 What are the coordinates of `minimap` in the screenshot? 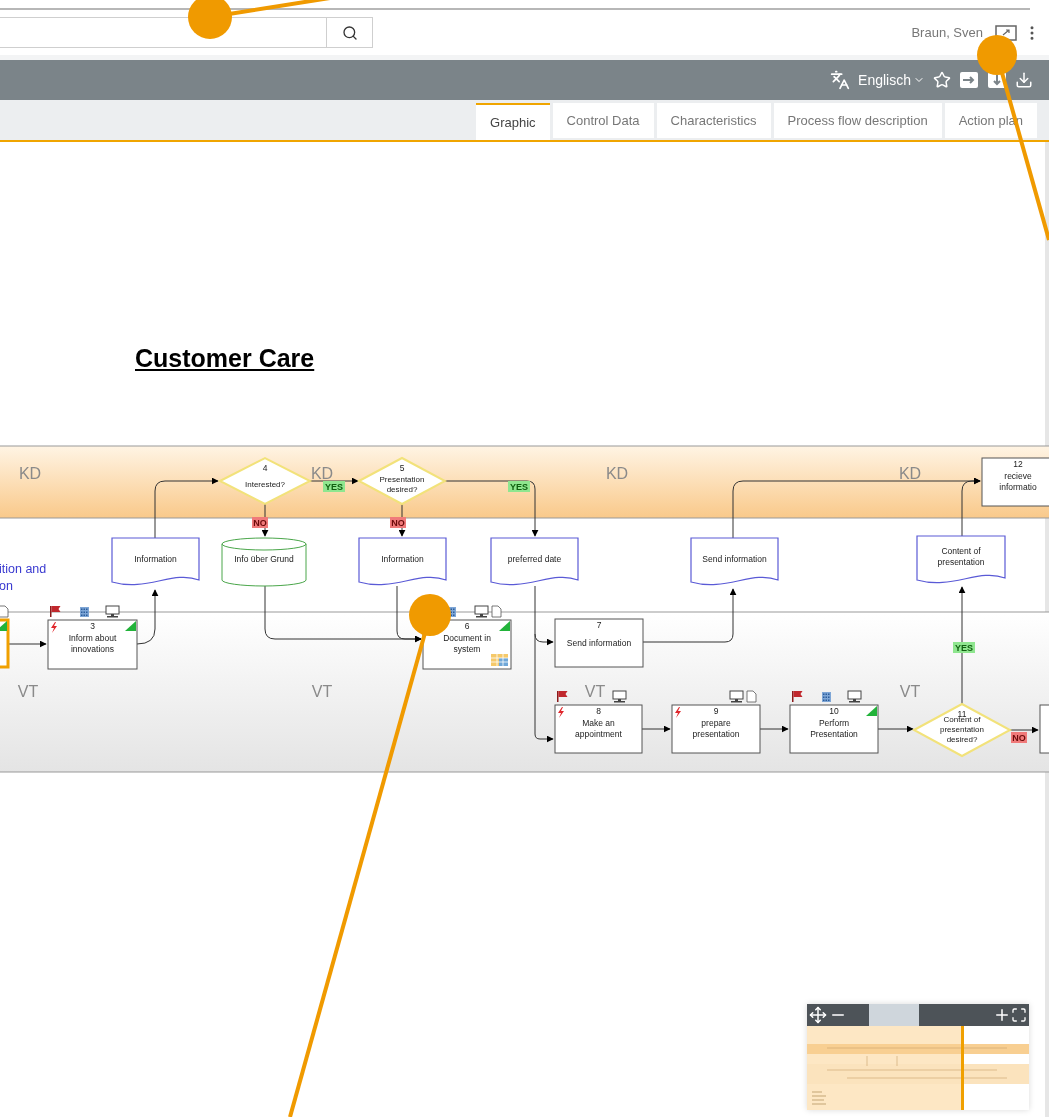 It's located at (918, 1057).